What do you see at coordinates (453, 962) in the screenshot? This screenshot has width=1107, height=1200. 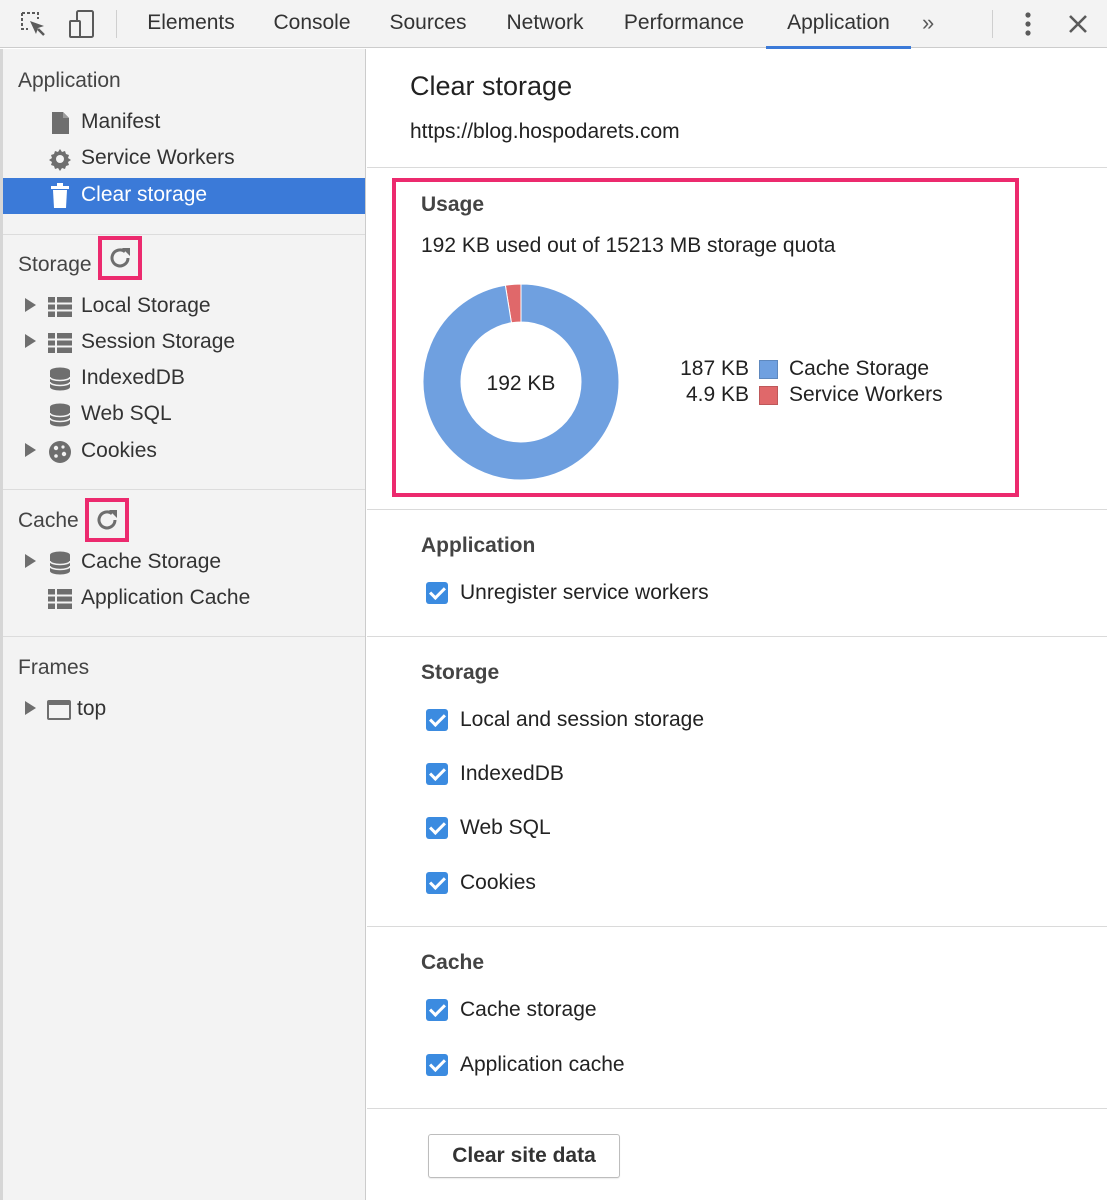 I see `cache-section-title: Cache` at bounding box center [453, 962].